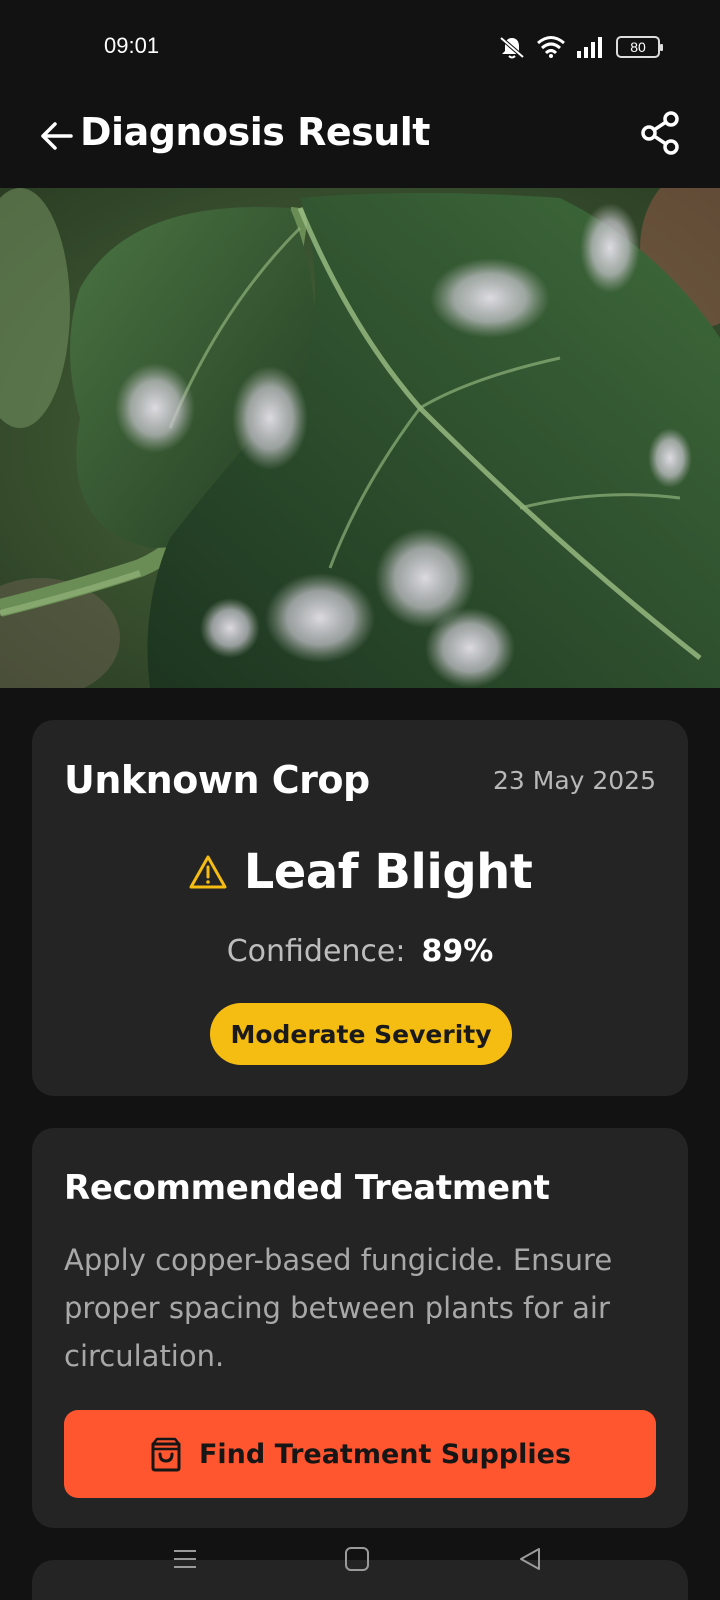 Image resolution: width=720 pixels, height=1600 pixels. Describe the element at coordinates (589, 47) in the screenshot. I see `signal-icon` at that location.